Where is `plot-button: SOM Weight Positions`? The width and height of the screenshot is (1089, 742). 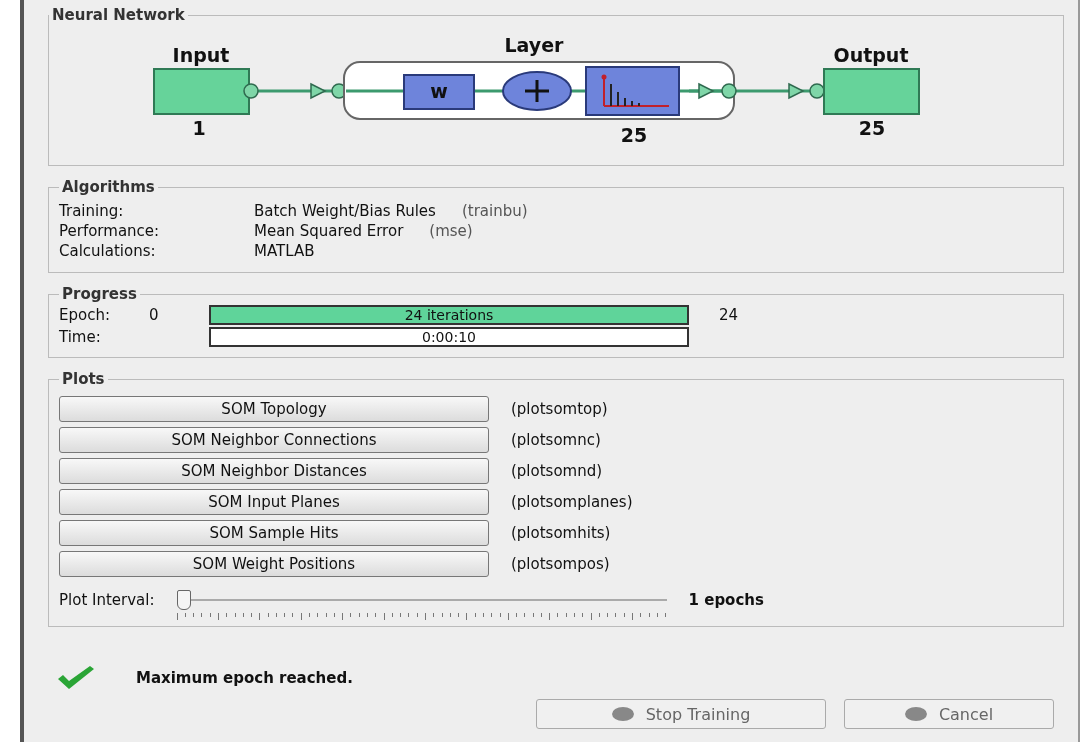
plot-button: SOM Weight Positions is located at coordinates (274, 564).